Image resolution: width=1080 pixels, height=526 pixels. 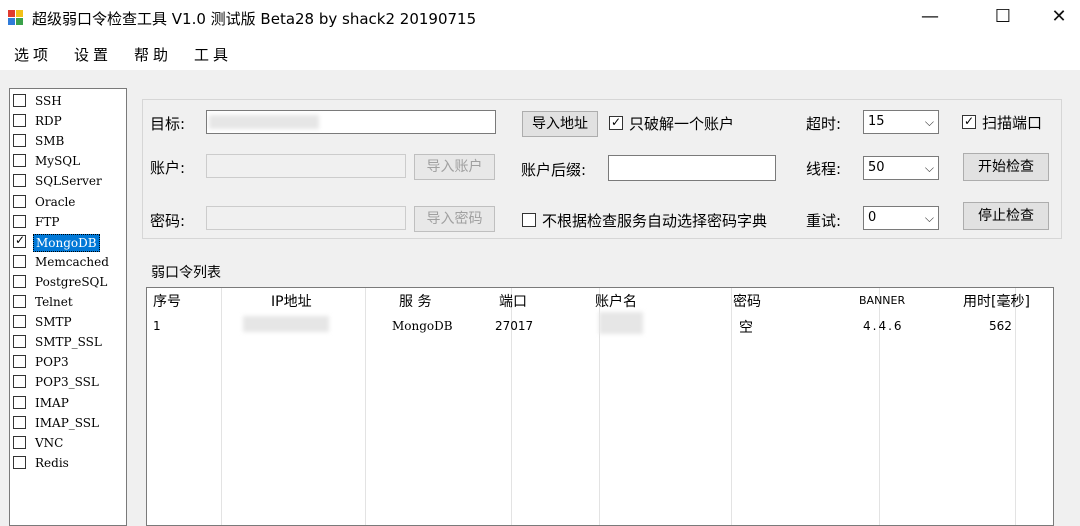 I want to click on column-header-index: 序号, so click(x=167, y=301).